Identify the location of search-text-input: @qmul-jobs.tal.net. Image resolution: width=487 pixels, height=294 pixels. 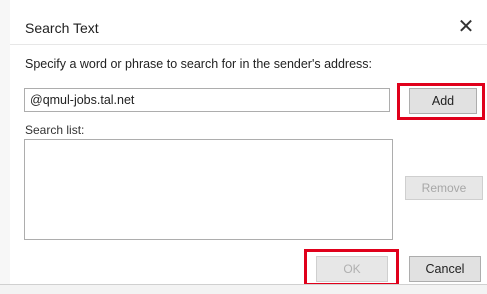
(207, 100).